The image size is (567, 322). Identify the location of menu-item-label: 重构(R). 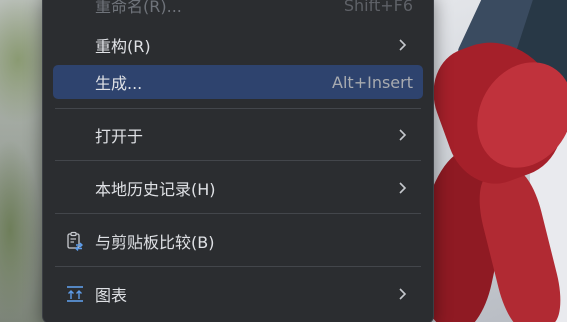
(123, 46).